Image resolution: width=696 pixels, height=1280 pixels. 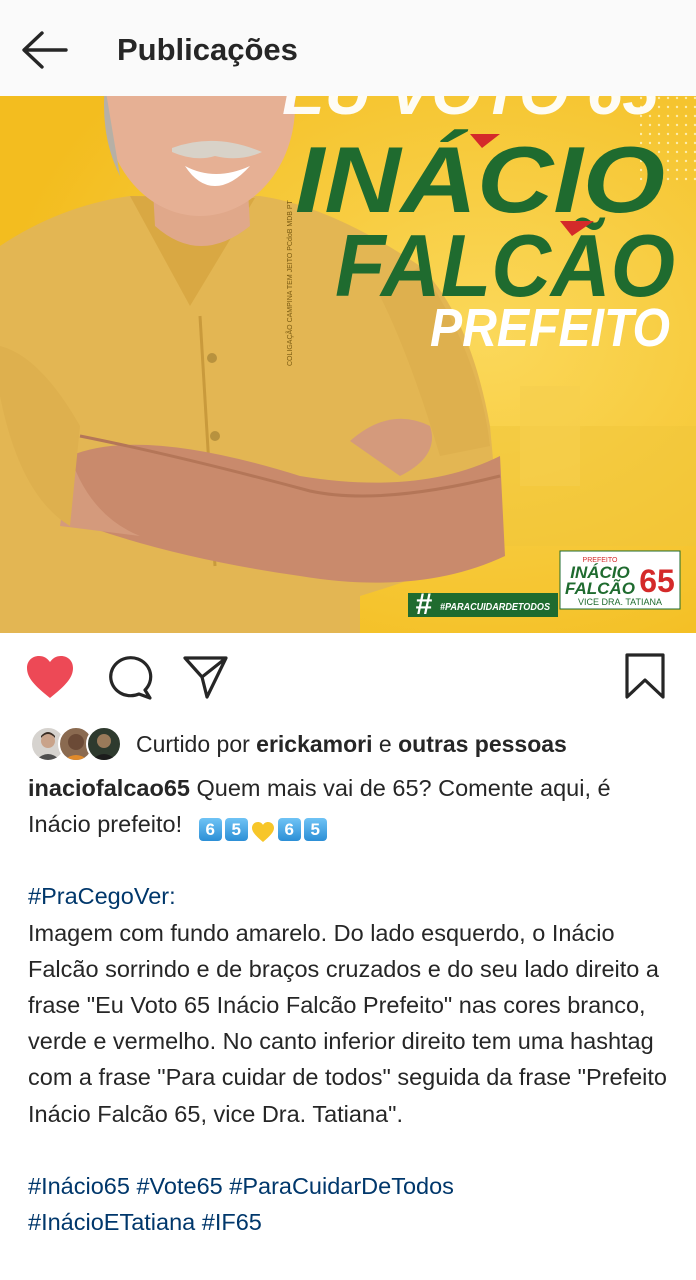 I want to click on heart-filled-icon, so click(x=50, y=677).